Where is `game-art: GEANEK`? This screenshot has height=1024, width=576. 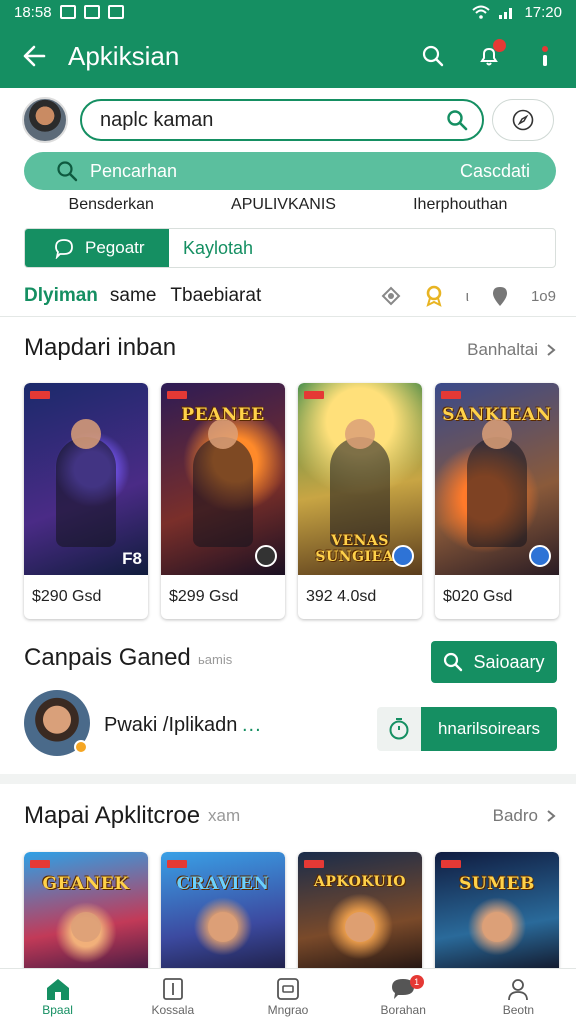
game-art: GEANEK is located at coordinates (86, 914).